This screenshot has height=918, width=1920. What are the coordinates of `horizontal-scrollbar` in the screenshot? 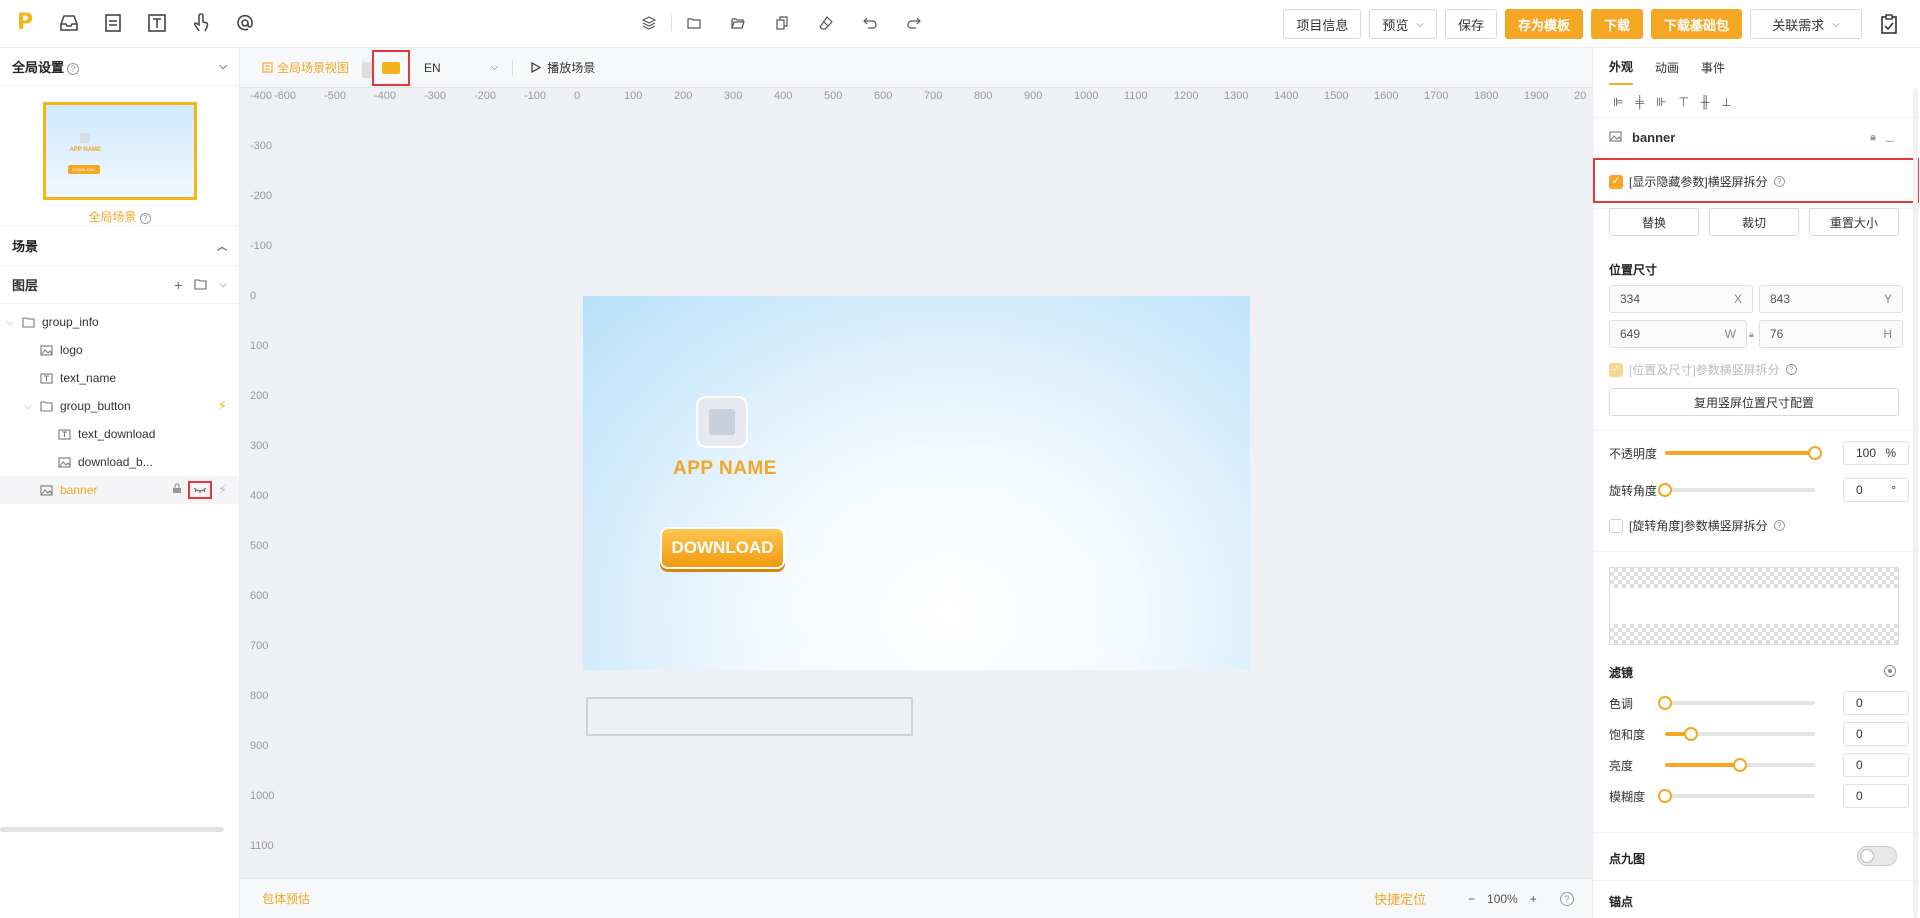 It's located at (112, 829).